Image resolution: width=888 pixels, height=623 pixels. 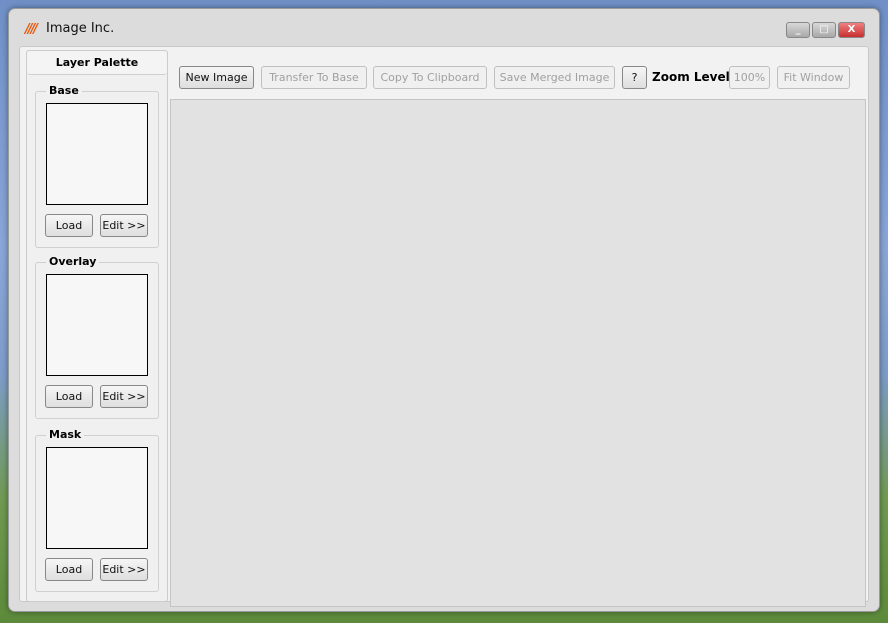 I want to click on group-label: Overlay, so click(x=73, y=261).